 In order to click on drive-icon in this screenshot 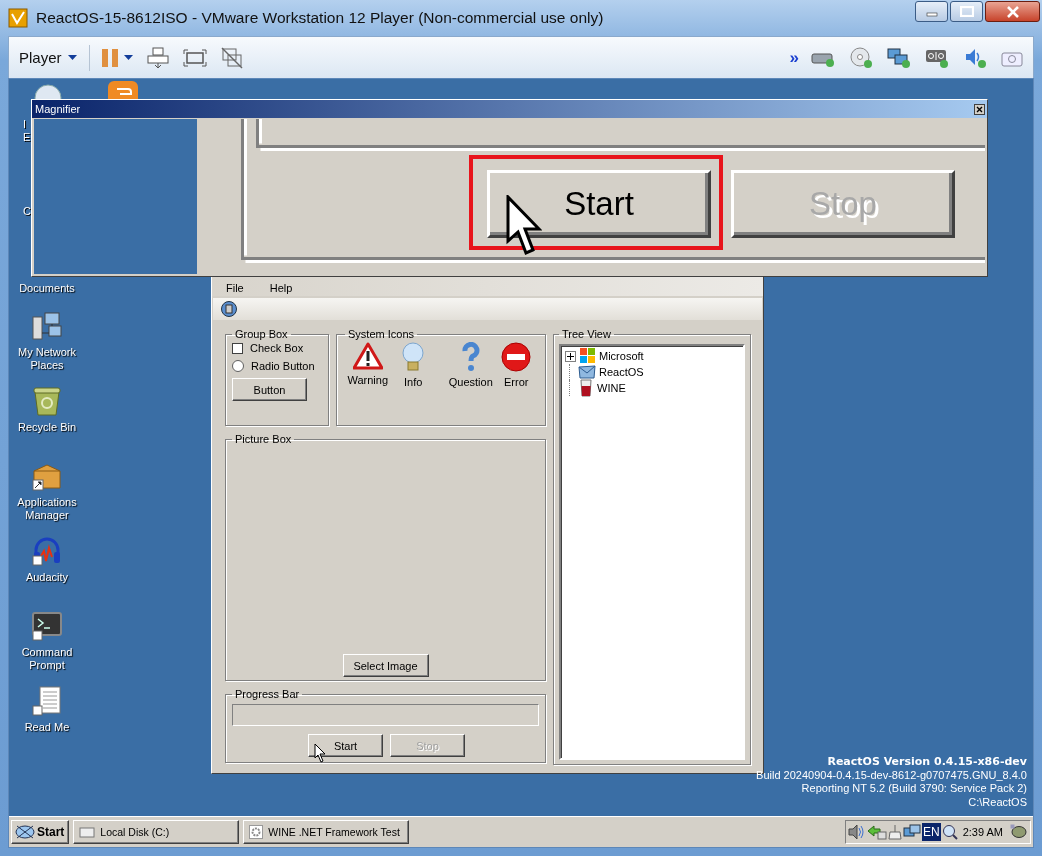, I will do `click(87, 832)`.